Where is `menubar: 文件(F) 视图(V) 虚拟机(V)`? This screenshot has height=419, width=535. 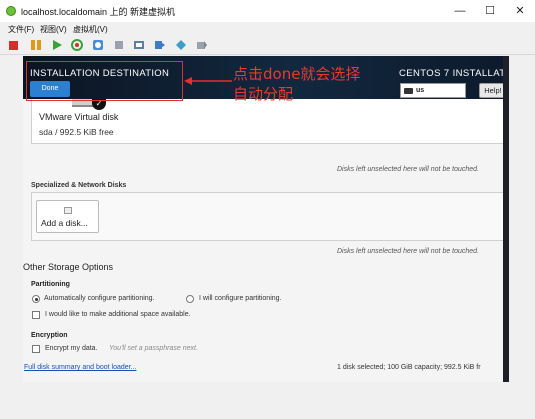 menubar: 文件(F) 视图(V) 虚拟机(V) is located at coordinates (267, 29).